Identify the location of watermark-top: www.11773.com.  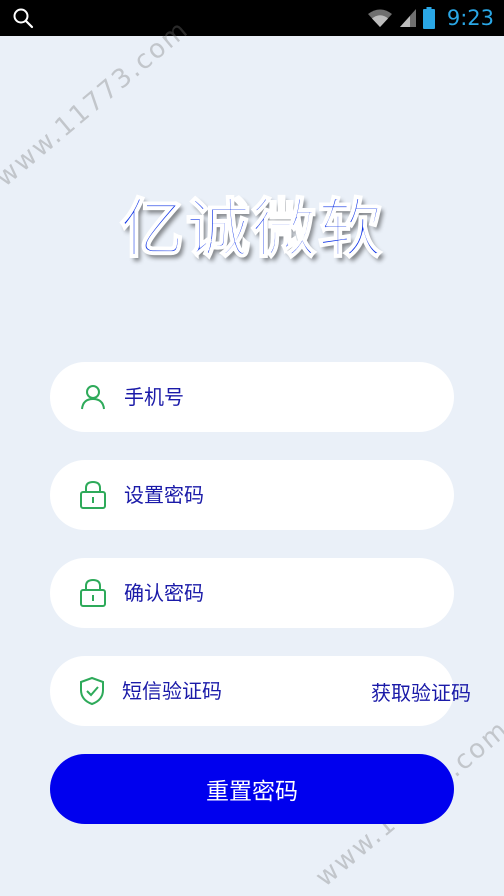
(97, 103).